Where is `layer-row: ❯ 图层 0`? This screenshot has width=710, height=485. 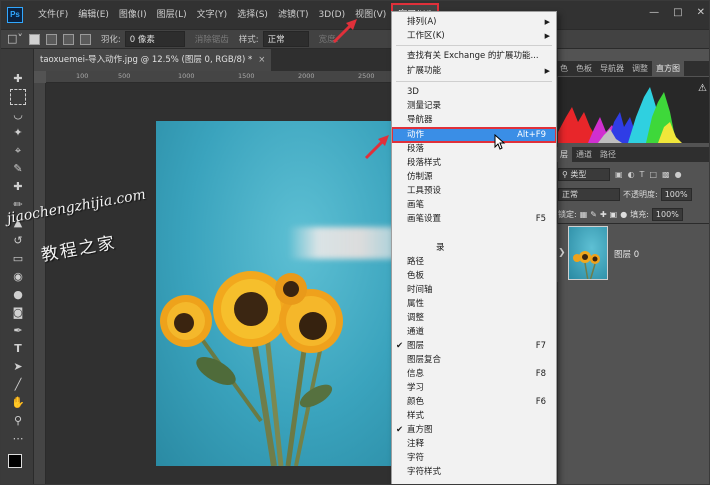
layer-row: ❯ 图层 0 is located at coordinates (632, 253).